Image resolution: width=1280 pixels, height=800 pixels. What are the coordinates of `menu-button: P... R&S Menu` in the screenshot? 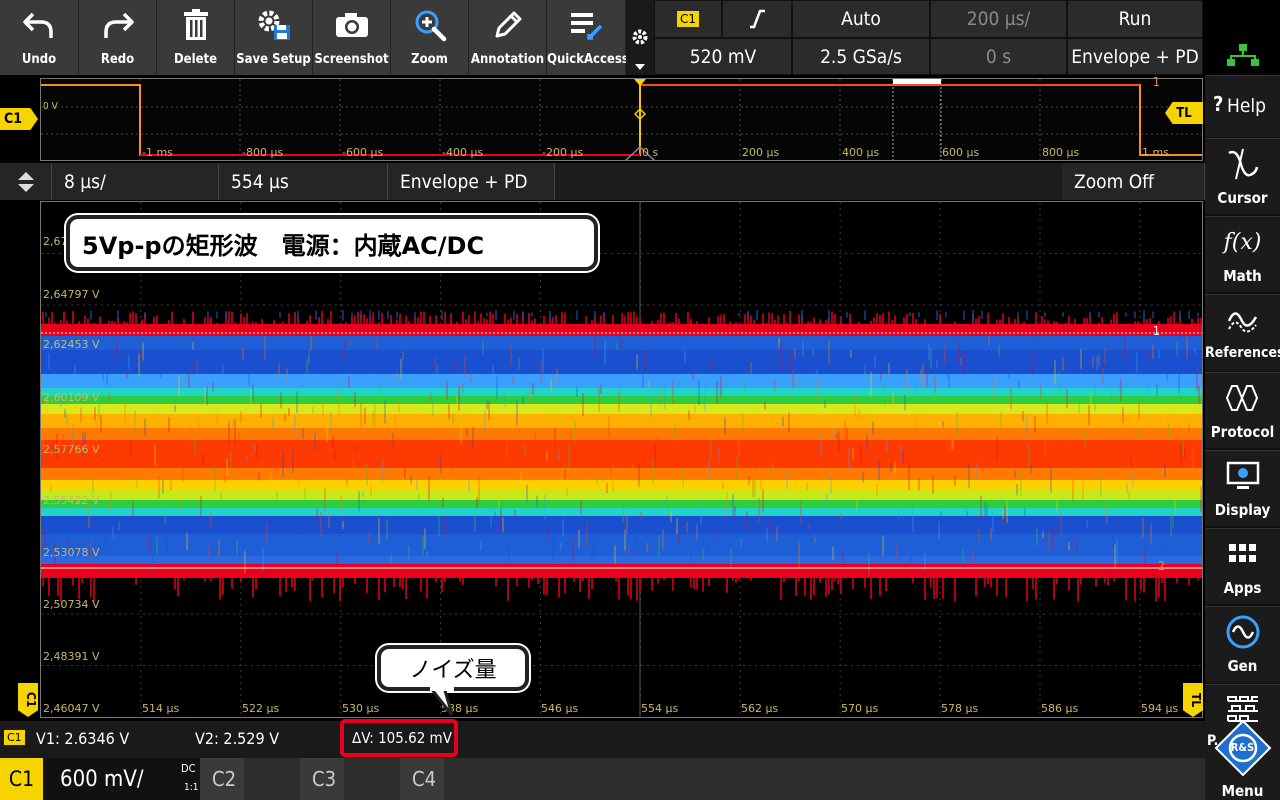 It's located at (1242, 742).